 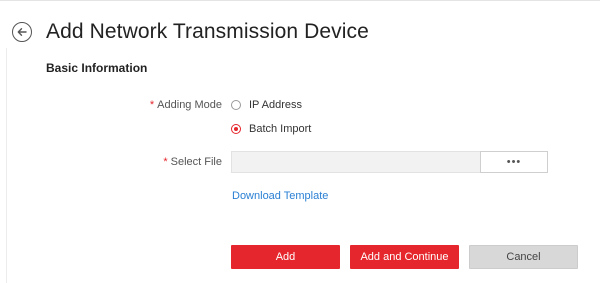 What do you see at coordinates (356, 162) in the screenshot?
I see `file-path-field` at bounding box center [356, 162].